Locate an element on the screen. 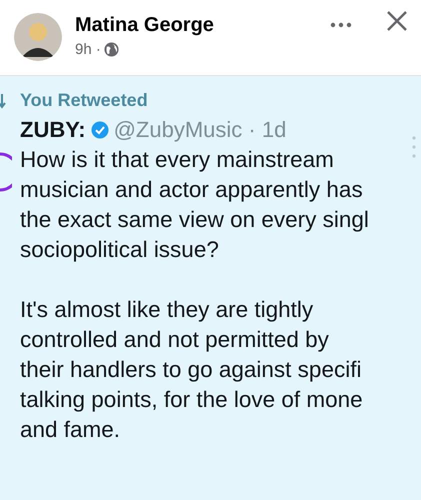 The width and height of the screenshot is (421, 500). verified-icon is located at coordinates (99, 130).